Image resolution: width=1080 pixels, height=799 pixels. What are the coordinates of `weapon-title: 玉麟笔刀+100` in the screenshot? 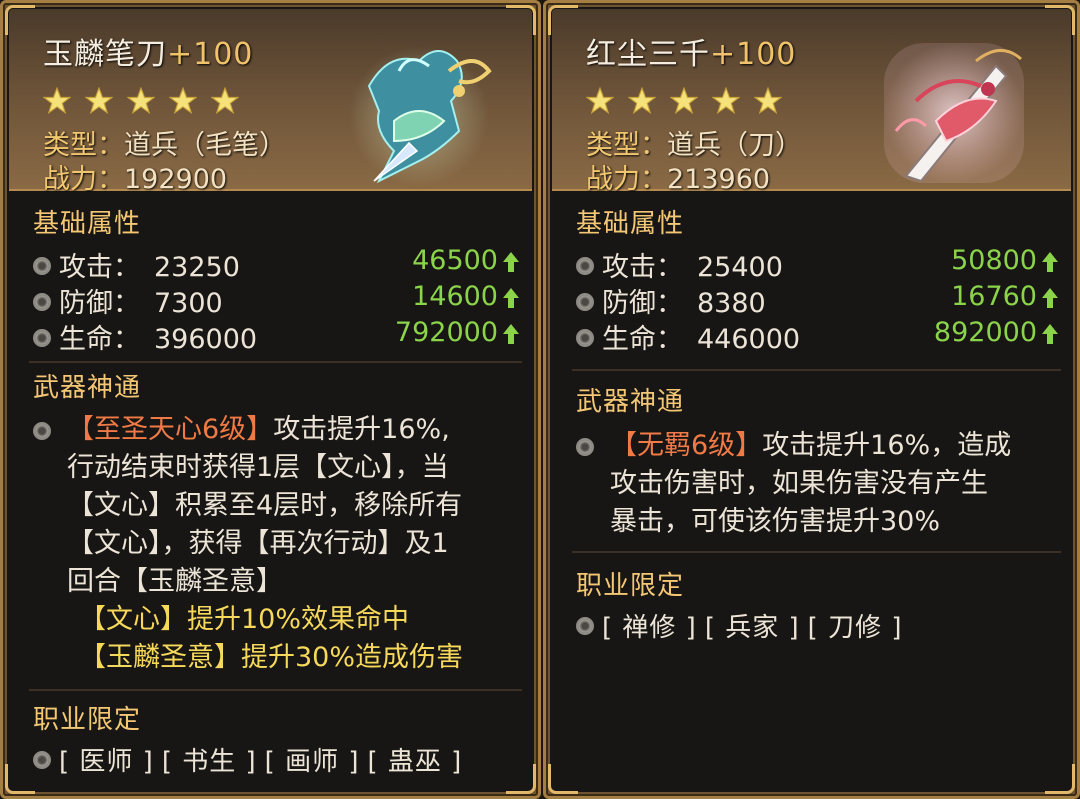 It's located at (148, 51).